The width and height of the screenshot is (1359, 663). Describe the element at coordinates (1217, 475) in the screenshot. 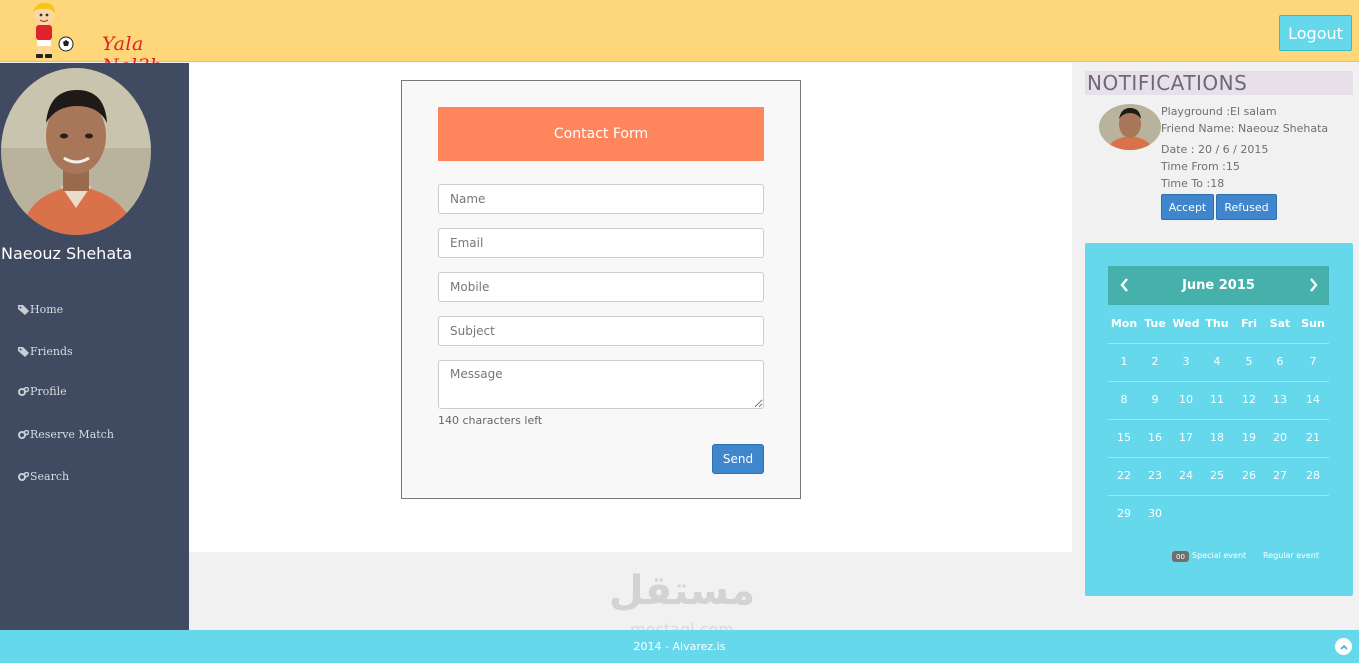

I see `calendar-day: 25` at that location.